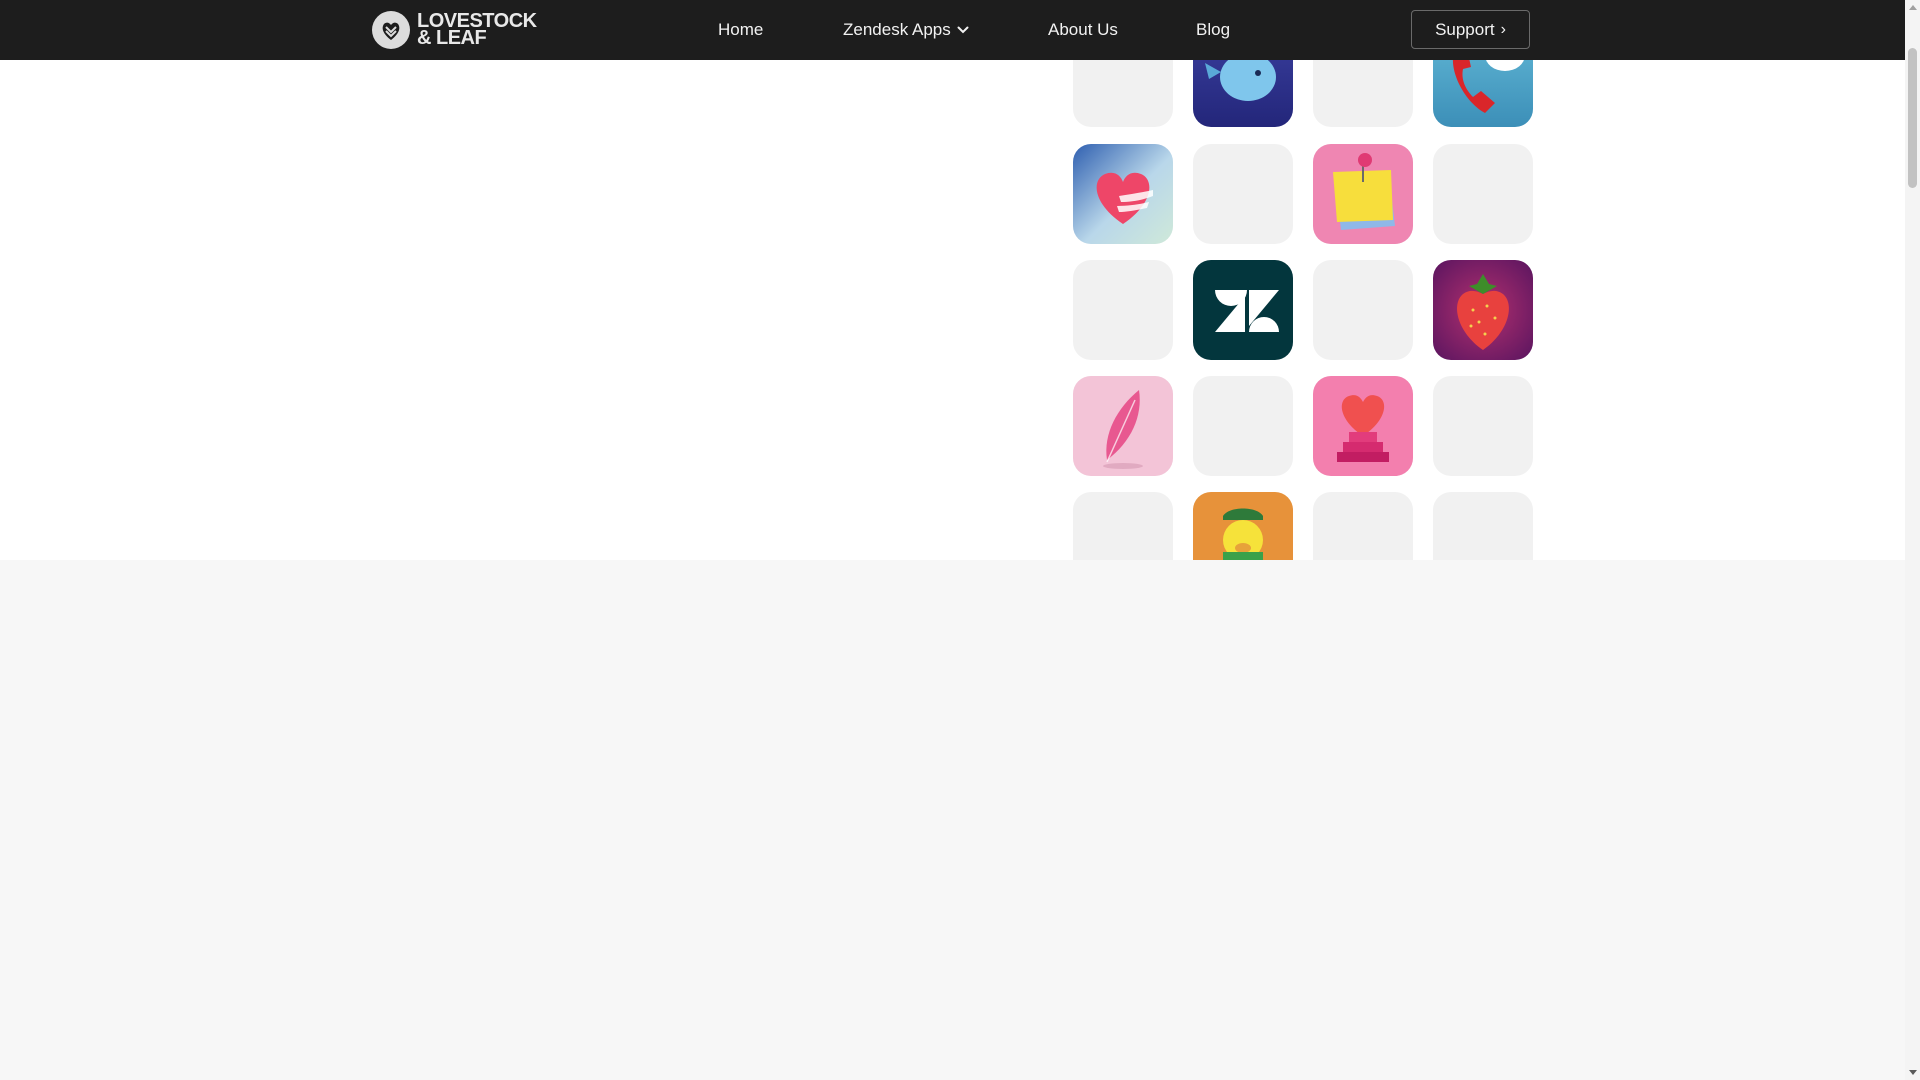 This screenshot has height=1080, width=1920. Describe the element at coordinates (740, 30) in the screenshot. I see `nav-home-link: Home` at that location.